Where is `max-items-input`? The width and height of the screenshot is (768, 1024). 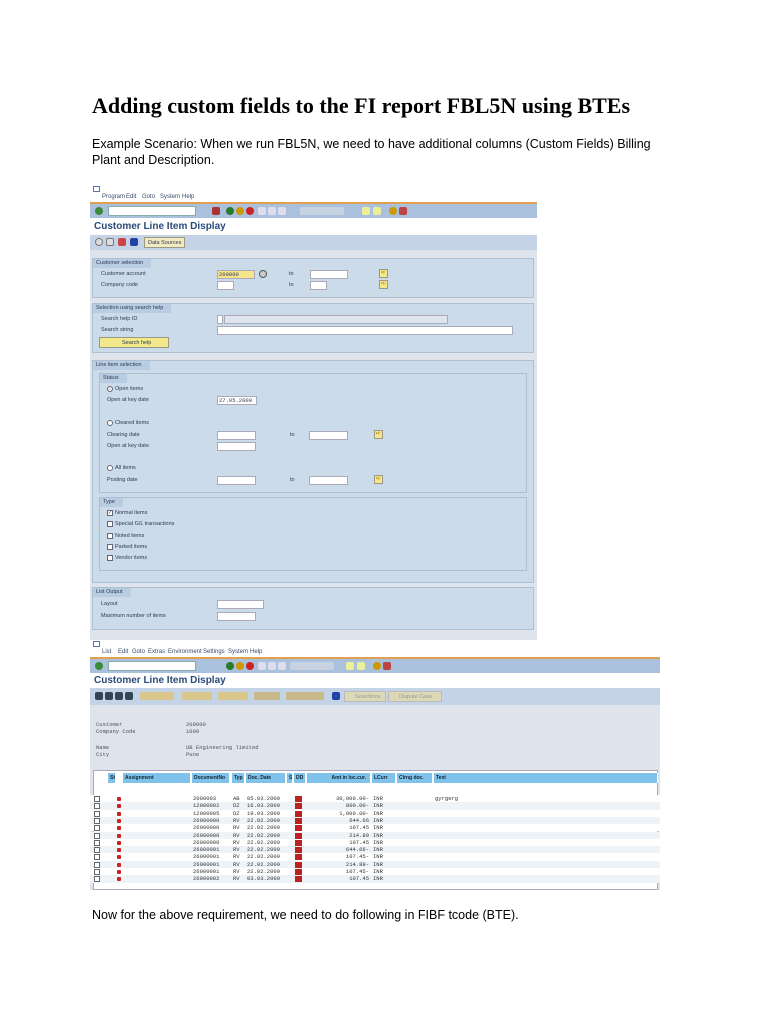 max-items-input is located at coordinates (236, 616).